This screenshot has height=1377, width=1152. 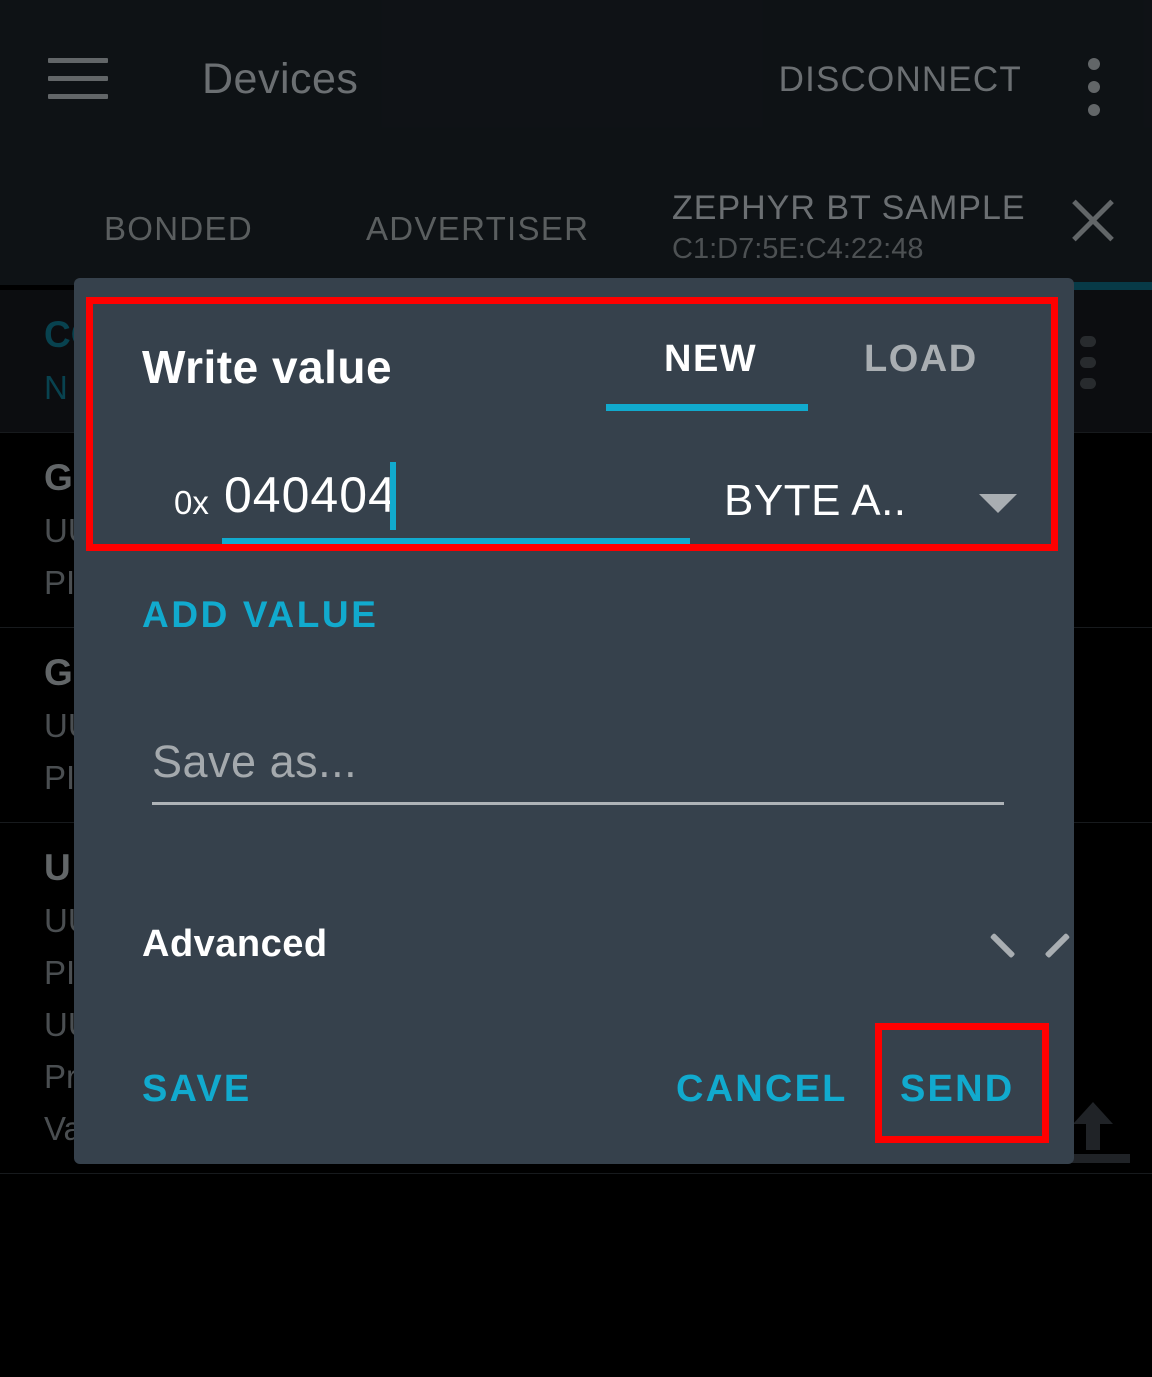 What do you see at coordinates (310, 495) in the screenshot?
I see `hex-value-input: 040404` at bounding box center [310, 495].